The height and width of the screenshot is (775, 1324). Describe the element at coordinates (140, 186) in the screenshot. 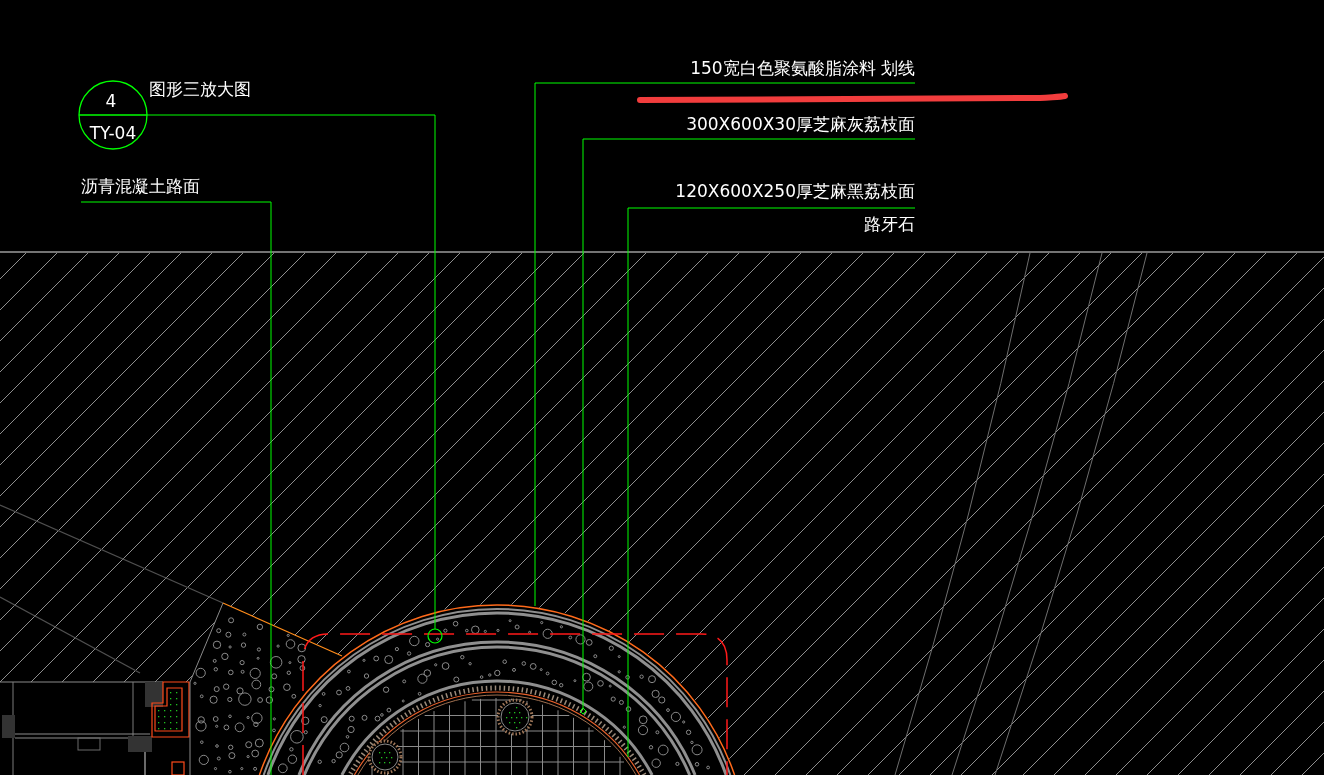

I see `annotation-label: 沥青混凝土路面` at that location.